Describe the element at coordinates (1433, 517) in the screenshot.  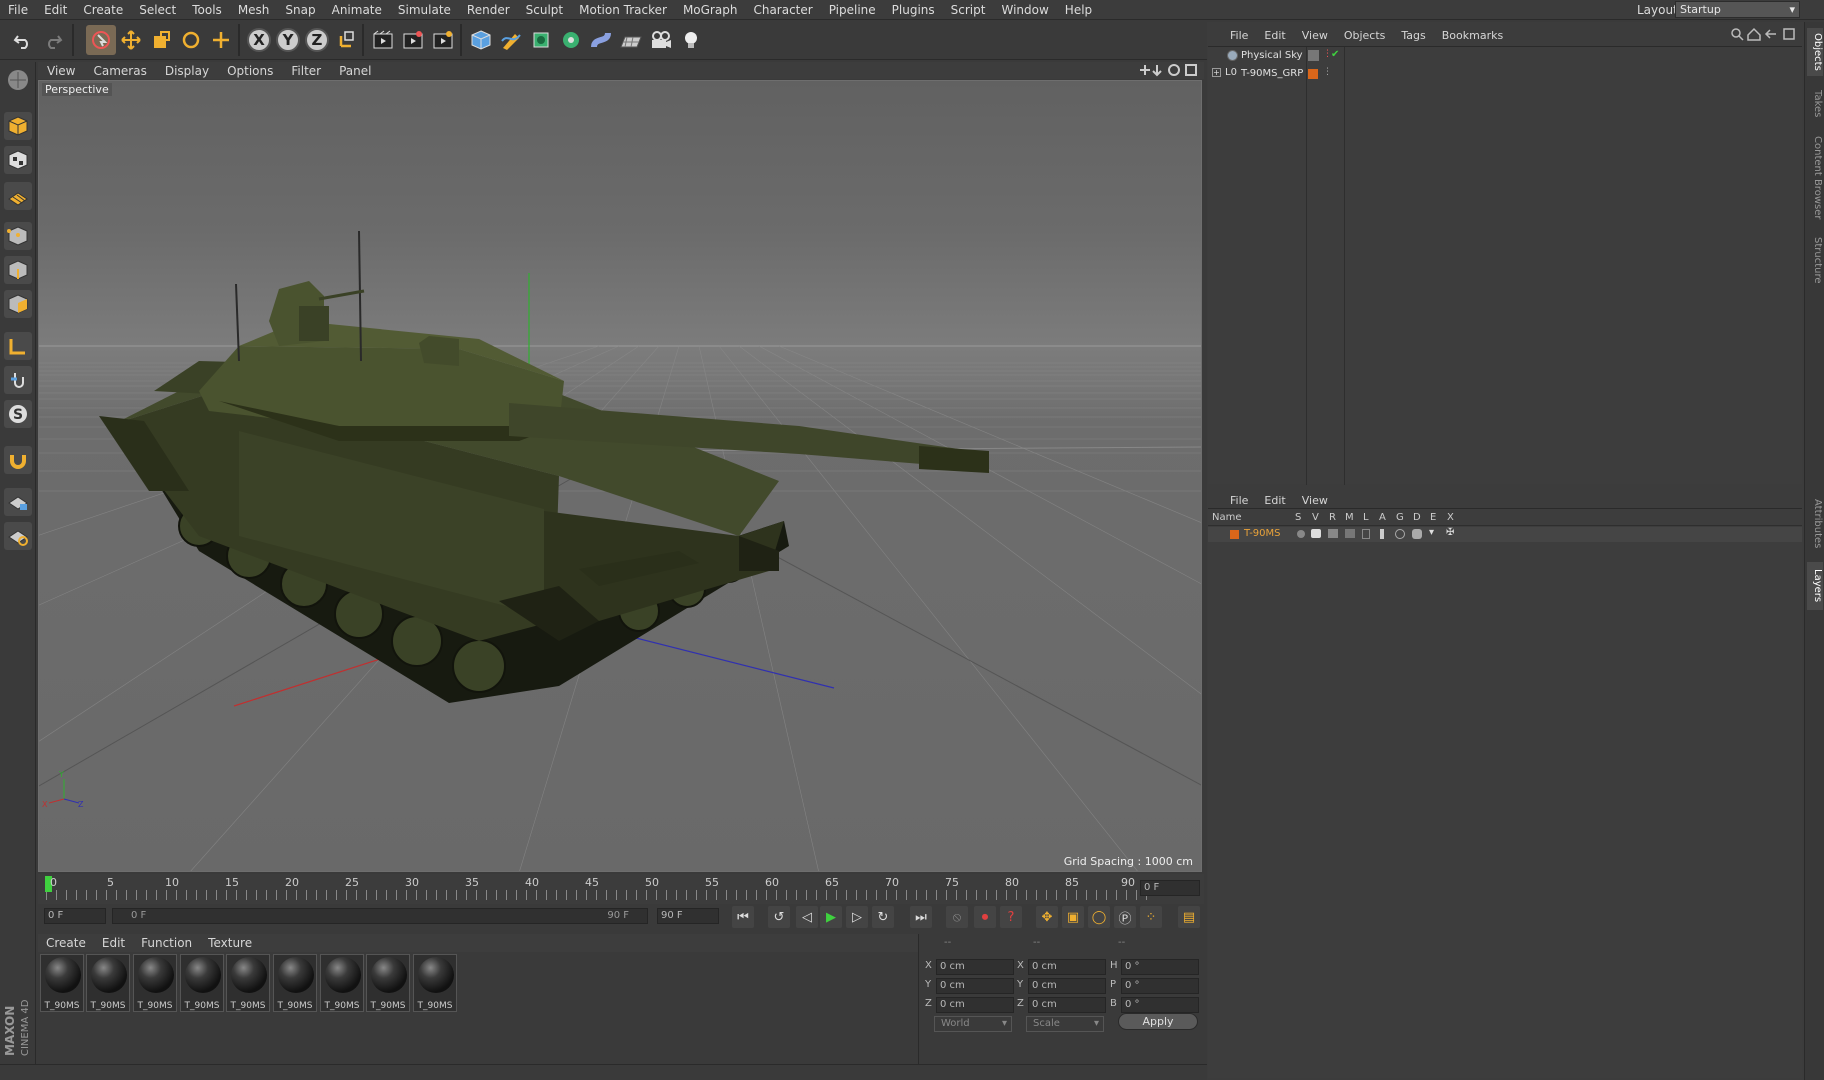
I see `col-expressions: E` at that location.